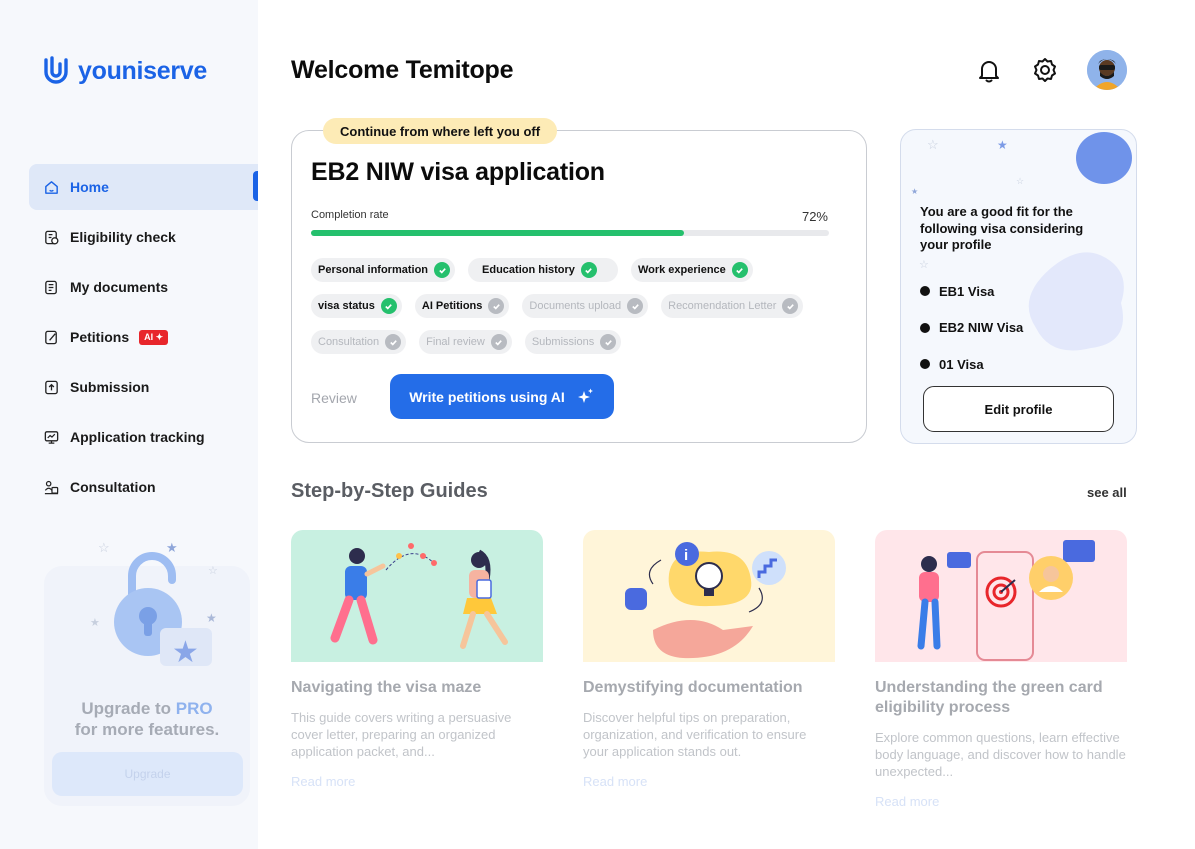  I want to click on sidebar-item-home: Home, so click(143, 187).